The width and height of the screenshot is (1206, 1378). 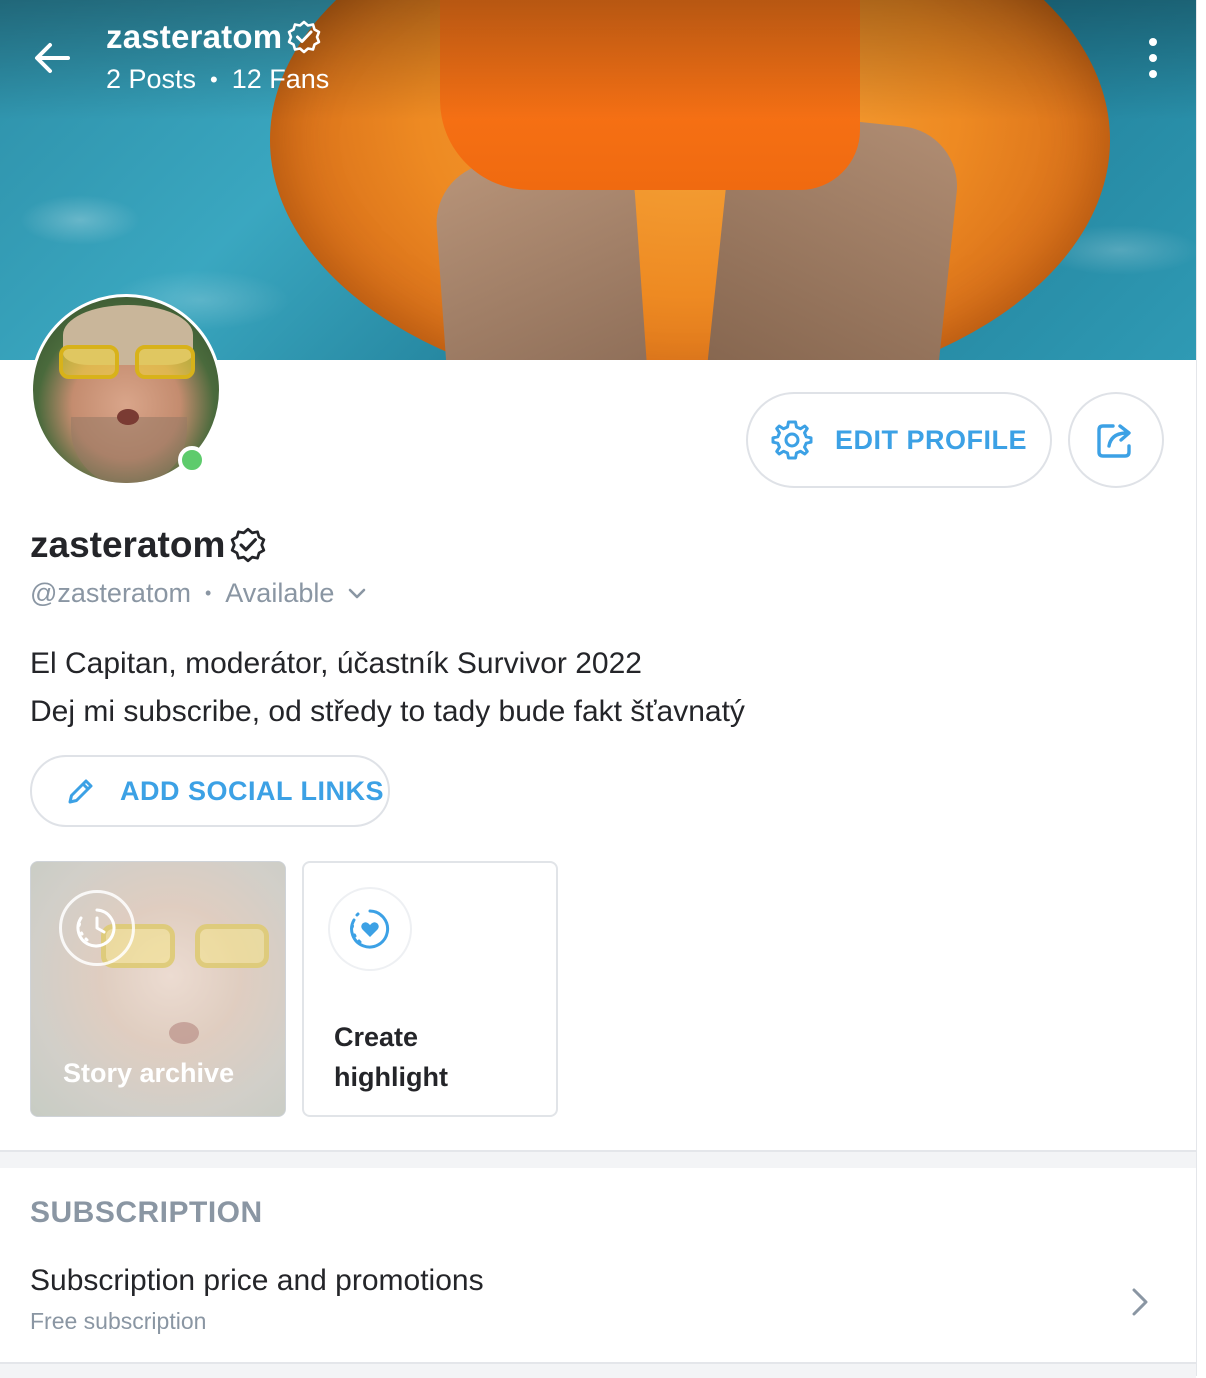 I want to click on fans-count: 12 Fans, so click(x=281, y=79).